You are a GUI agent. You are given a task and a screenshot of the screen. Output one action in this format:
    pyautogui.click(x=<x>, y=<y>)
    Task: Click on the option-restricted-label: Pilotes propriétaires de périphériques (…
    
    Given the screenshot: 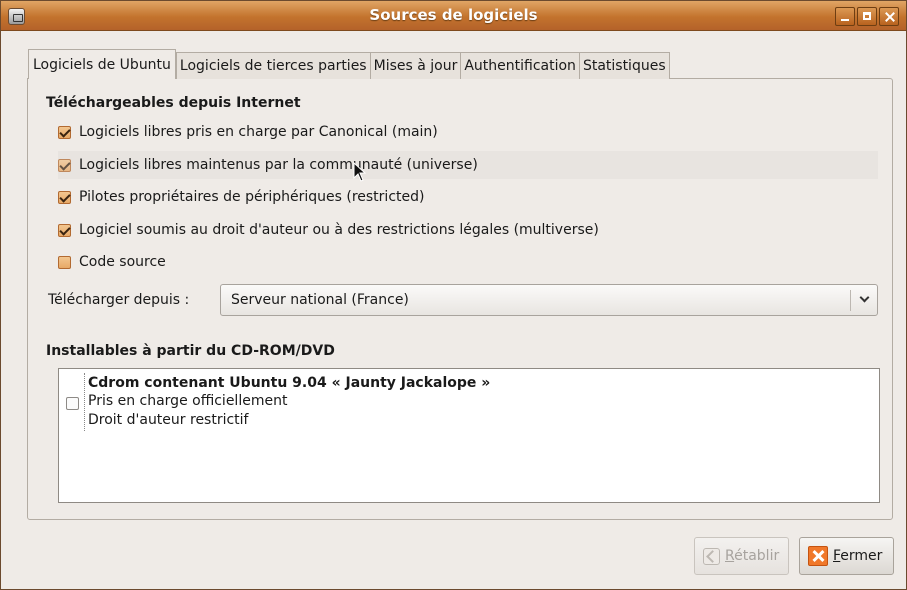 What is the action you would take?
    pyautogui.click(x=252, y=197)
    